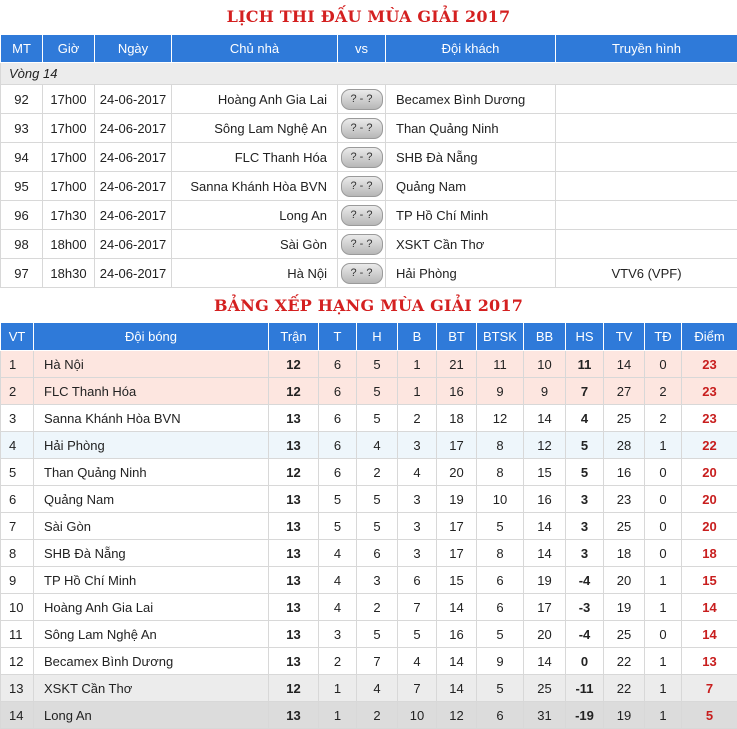 This screenshot has width=737, height=729. What do you see at coordinates (337, 661) in the screenshot?
I see `wins: 2` at bounding box center [337, 661].